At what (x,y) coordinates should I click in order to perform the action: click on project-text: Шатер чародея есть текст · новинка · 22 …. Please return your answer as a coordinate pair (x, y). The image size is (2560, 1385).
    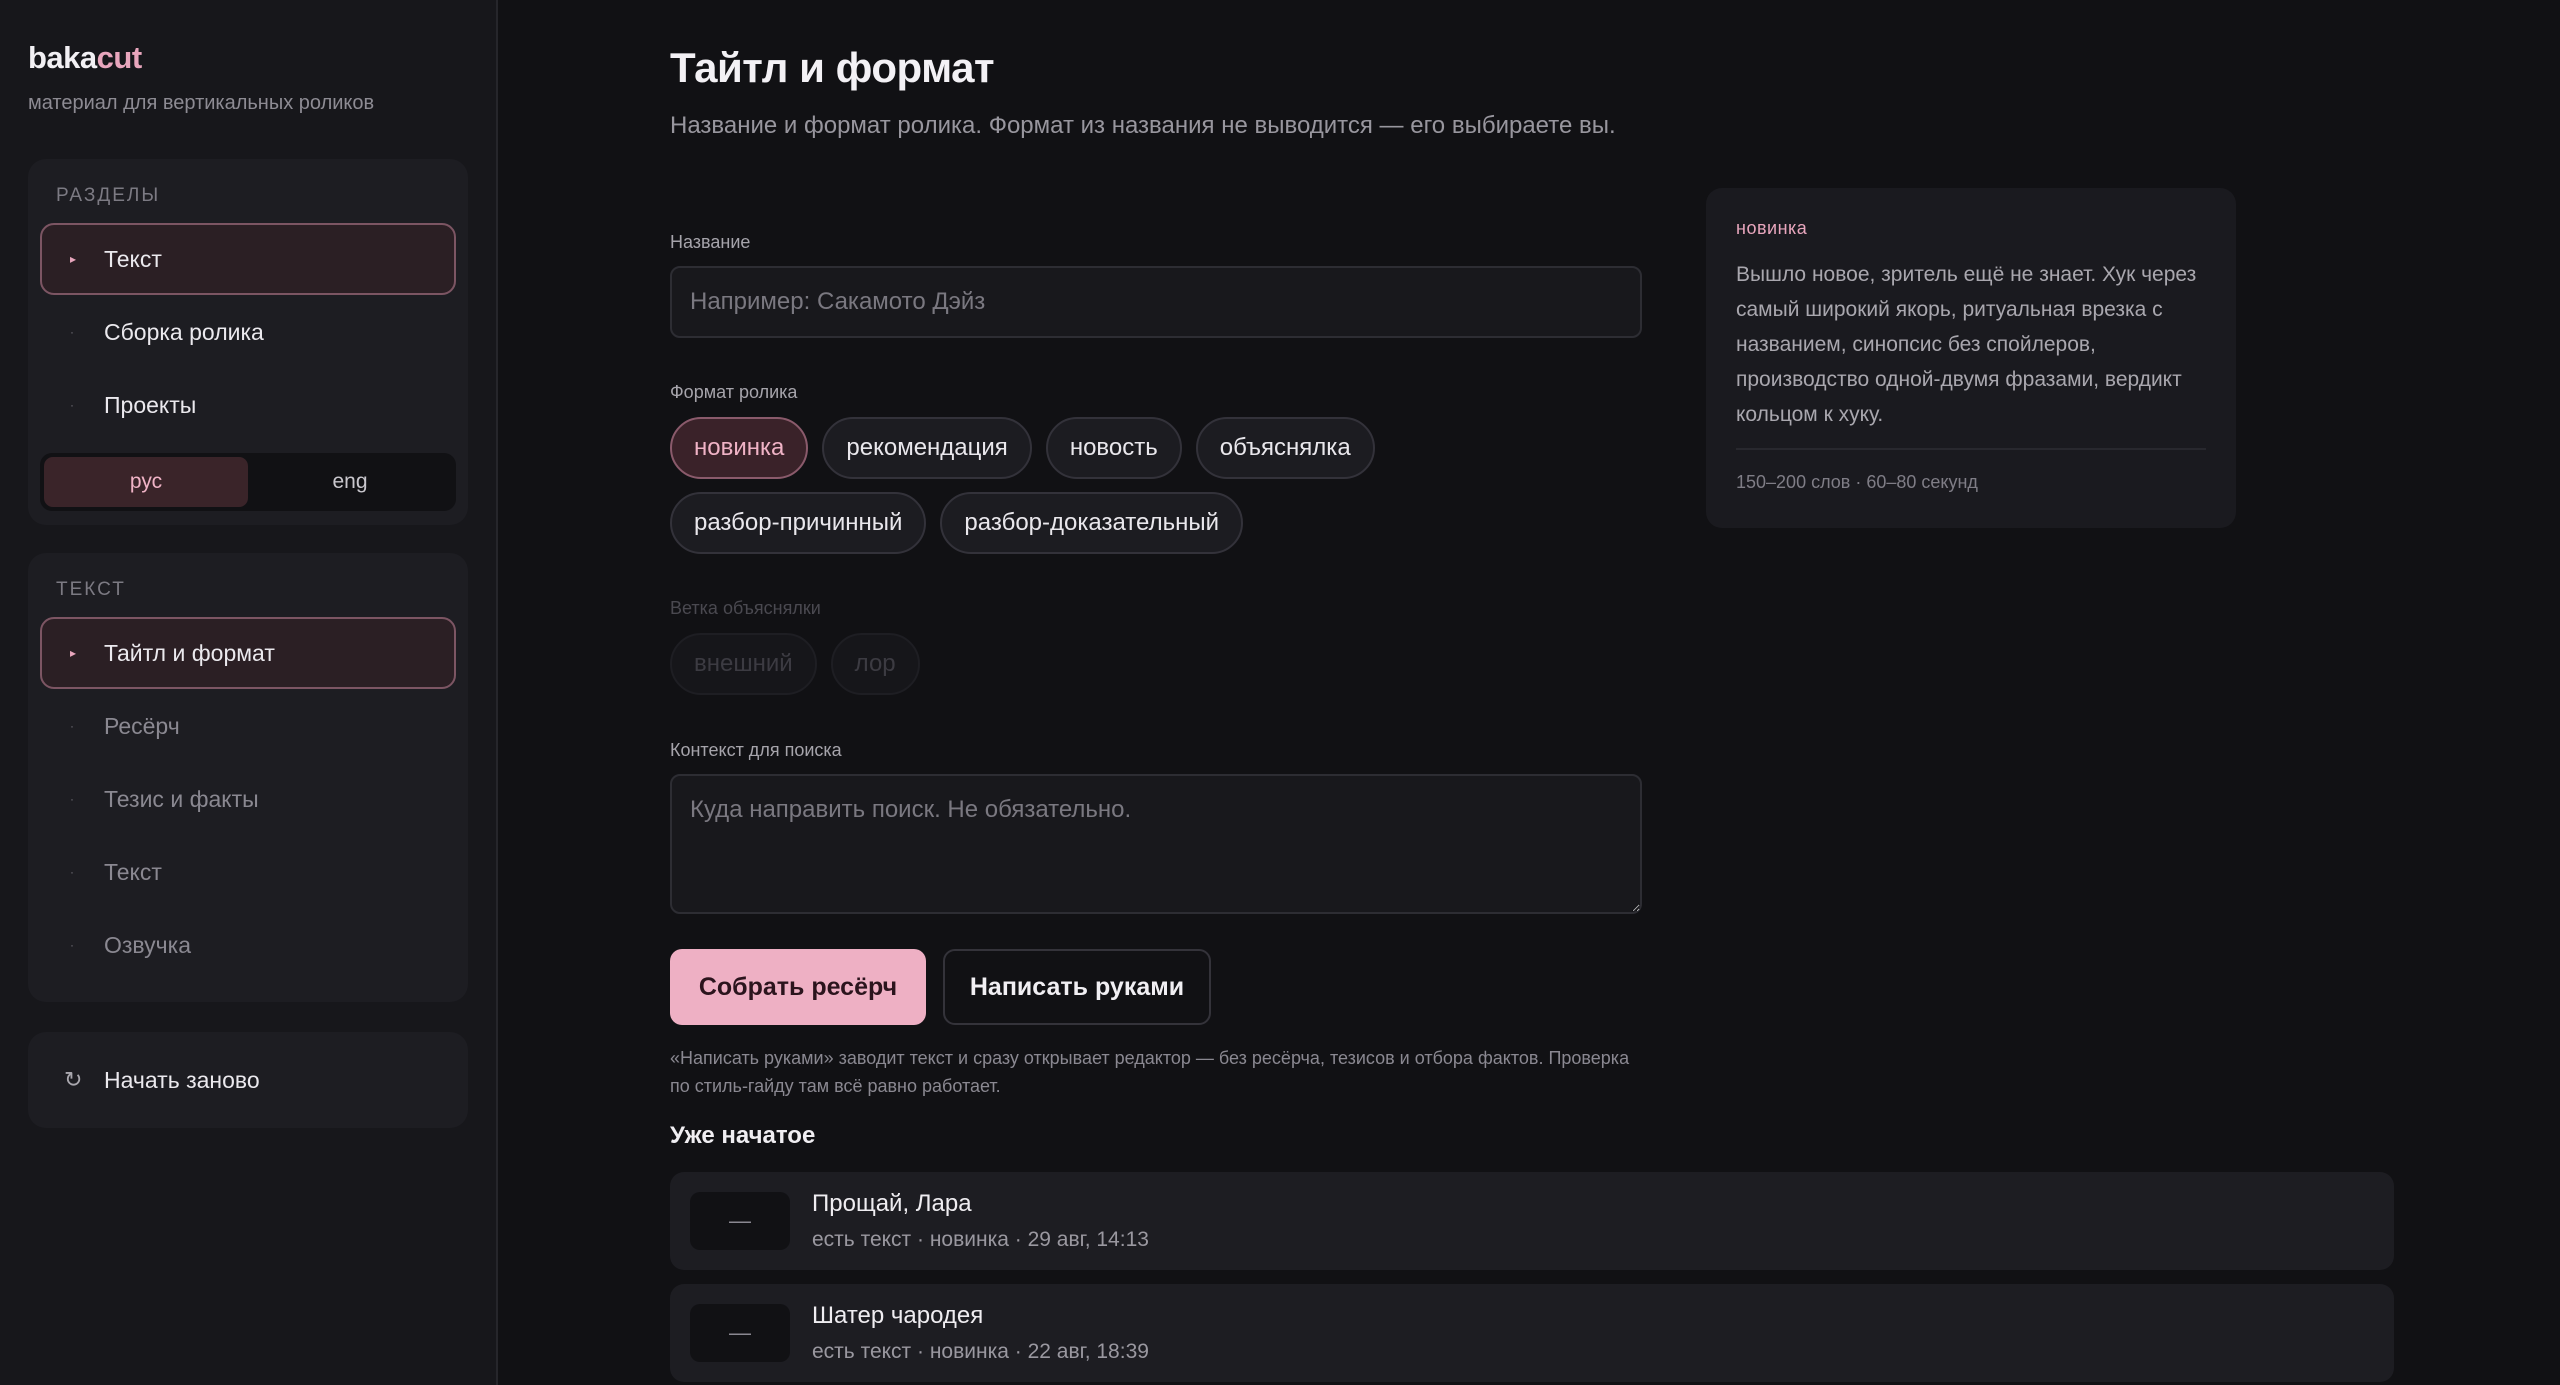
    Looking at the image, I should click on (980, 1333).